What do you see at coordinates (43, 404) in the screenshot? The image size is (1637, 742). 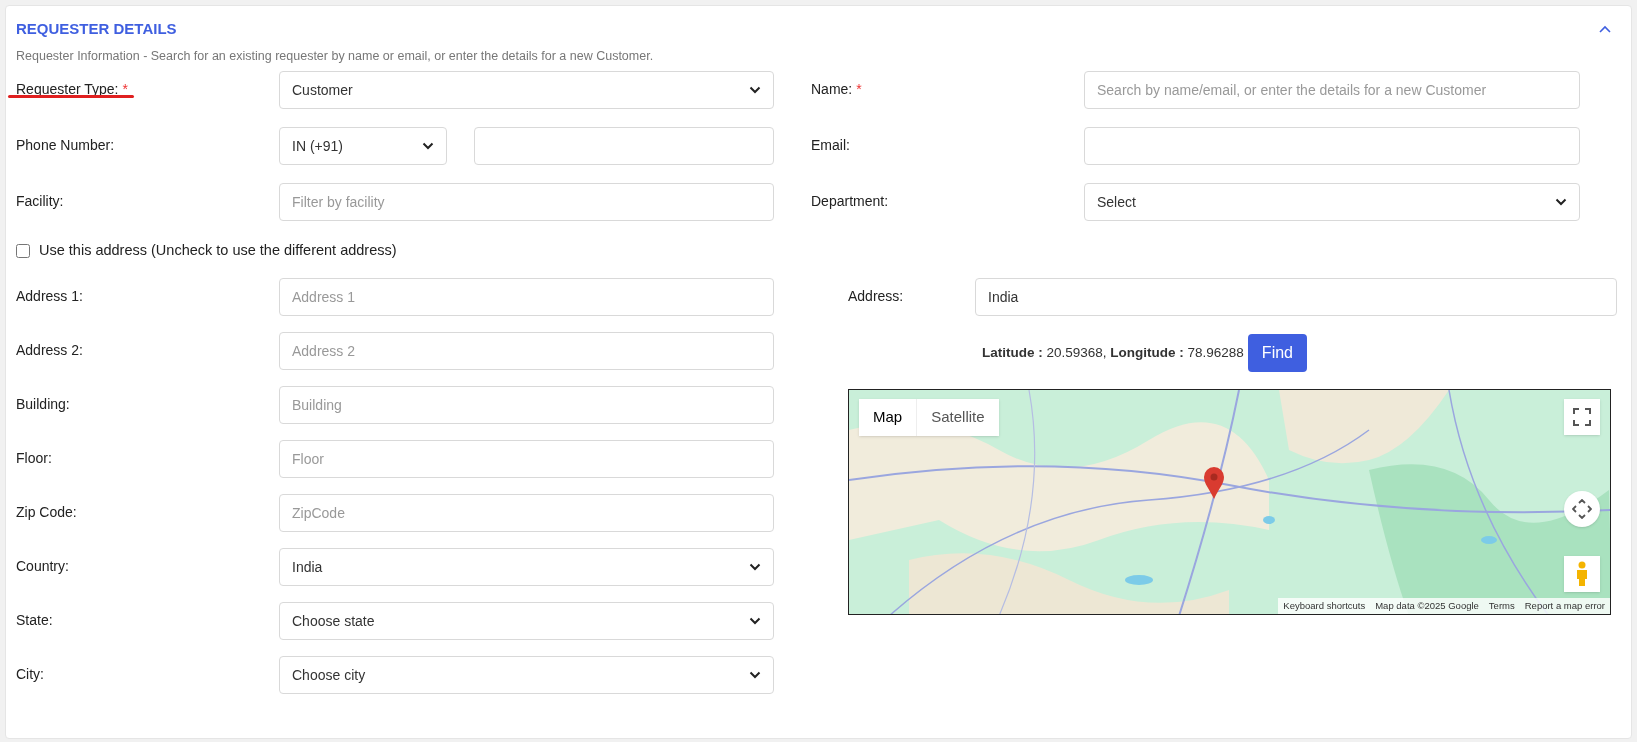 I see `field-label: Building:` at bounding box center [43, 404].